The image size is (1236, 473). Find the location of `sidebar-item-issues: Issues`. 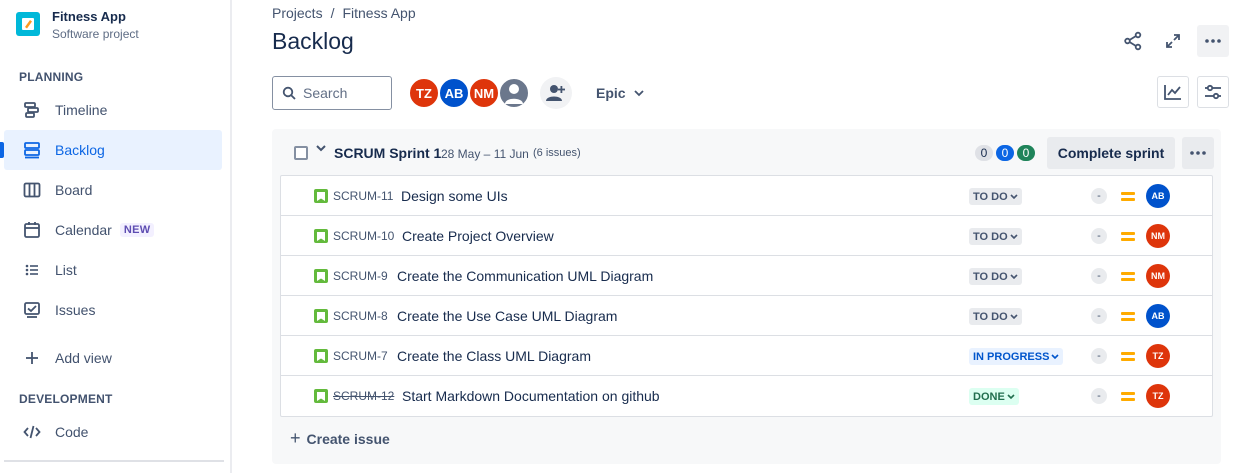

sidebar-item-issues: Issues is located at coordinates (113, 310).